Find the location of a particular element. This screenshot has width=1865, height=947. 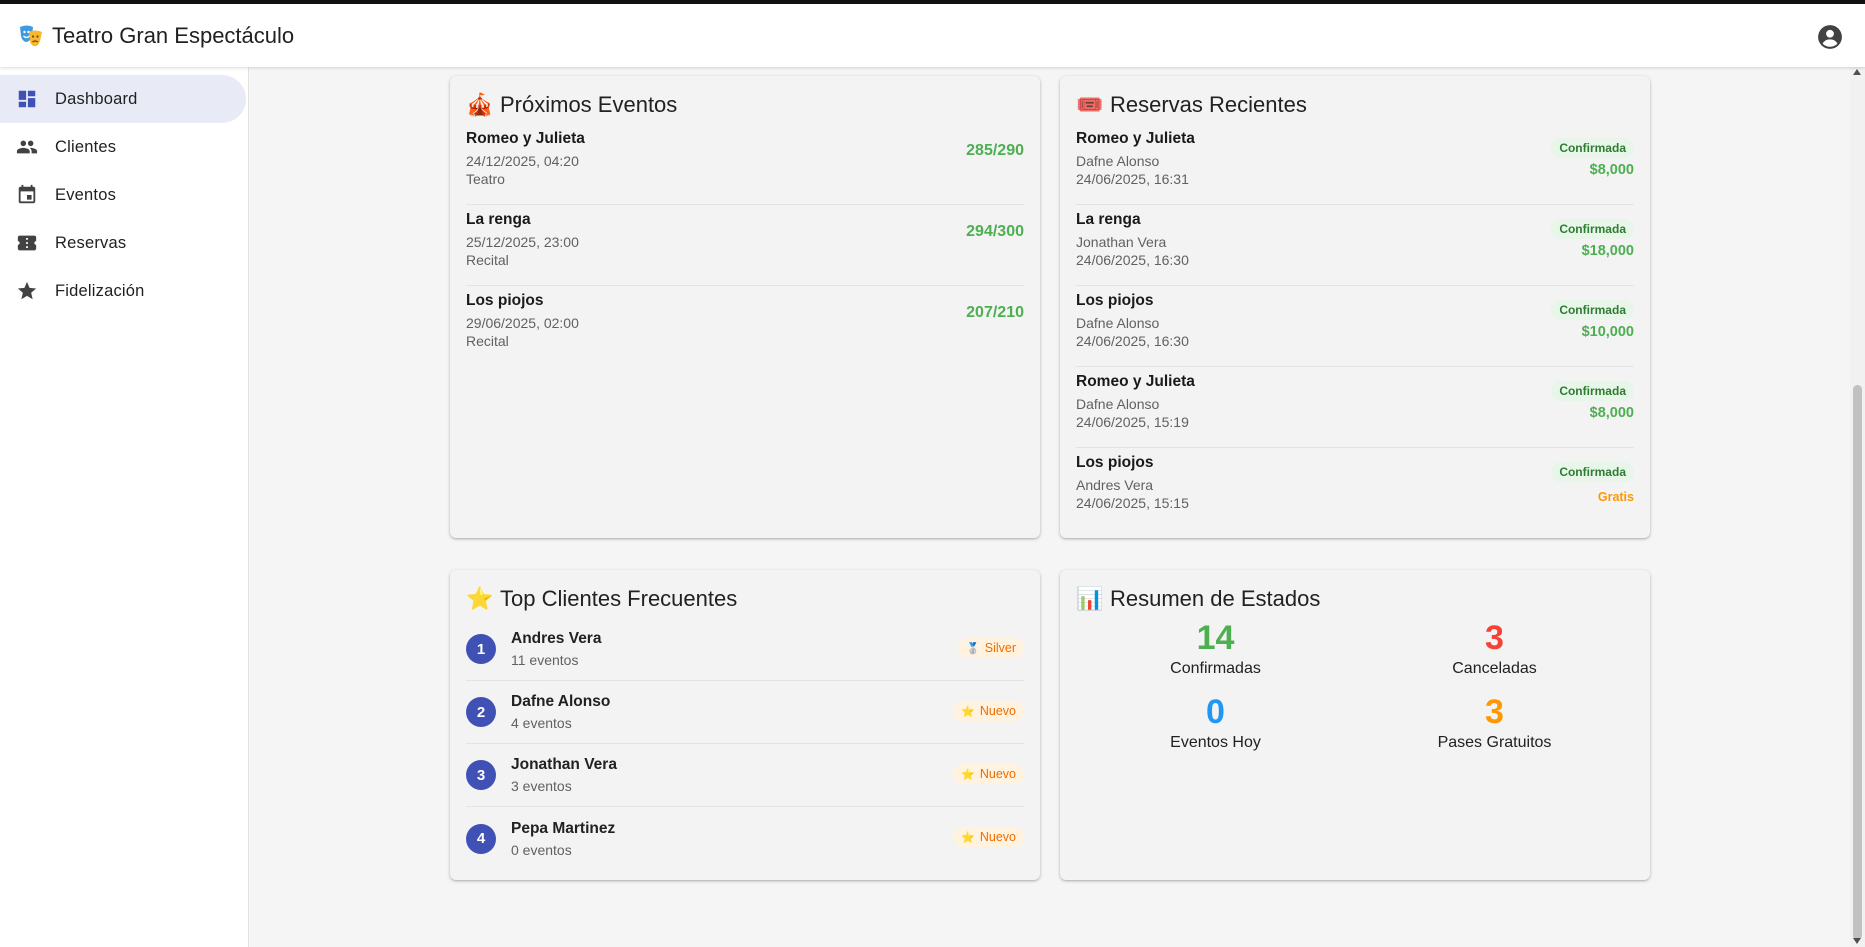

circus-tent-icon: 🎪 is located at coordinates (480, 104).